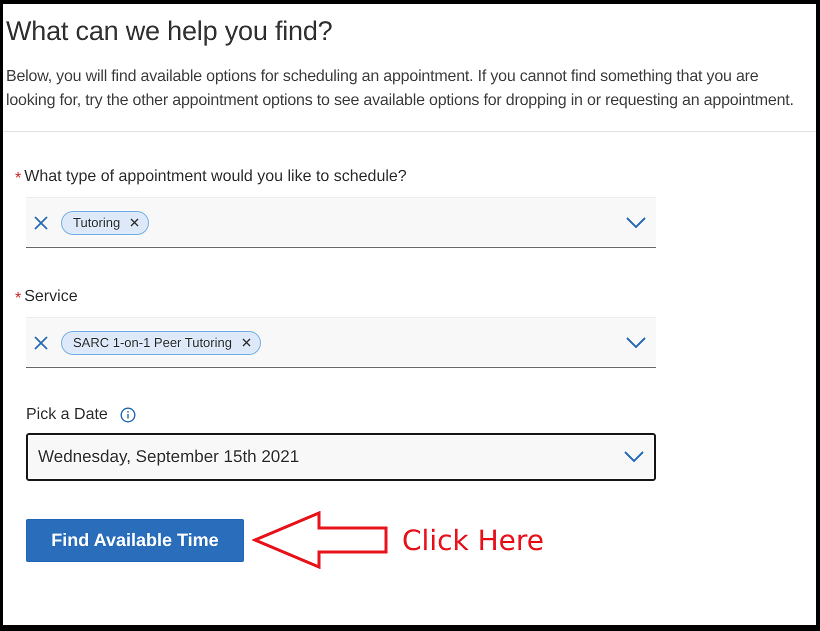  Describe the element at coordinates (128, 415) in the screenshot. I see `info-icon` at that location.